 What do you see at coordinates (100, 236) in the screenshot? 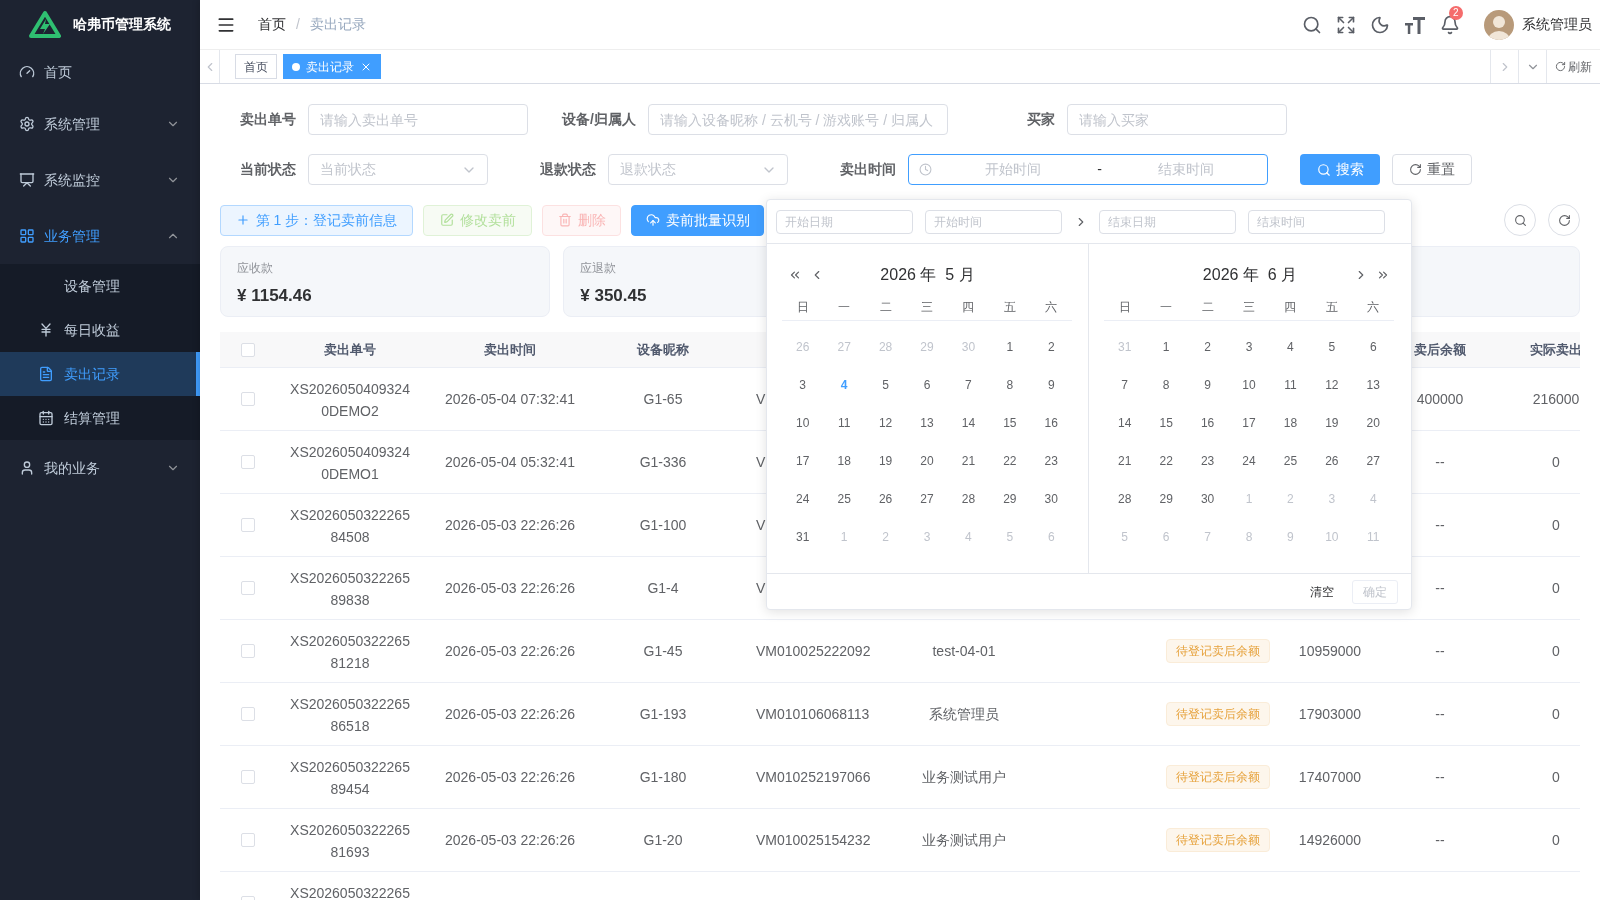
I see `menu-item: 业务管理` at bounding box center [100, 236].